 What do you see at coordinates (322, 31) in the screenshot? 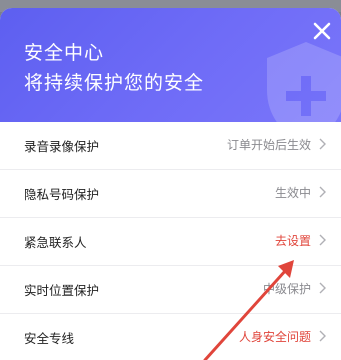
I see `close-icon` at bounding box center [322, 31].